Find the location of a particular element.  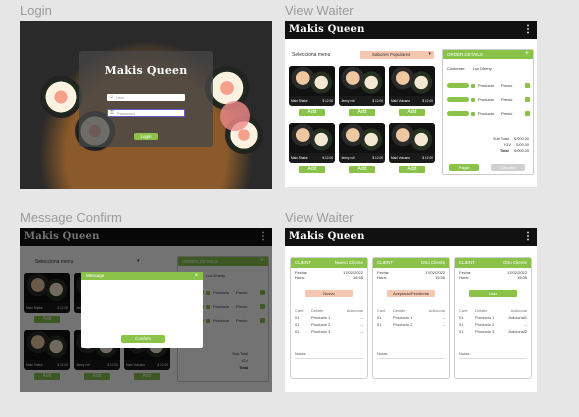

frame-title-view-waiter-2: View Waiter is located at coordinates (319, 217).